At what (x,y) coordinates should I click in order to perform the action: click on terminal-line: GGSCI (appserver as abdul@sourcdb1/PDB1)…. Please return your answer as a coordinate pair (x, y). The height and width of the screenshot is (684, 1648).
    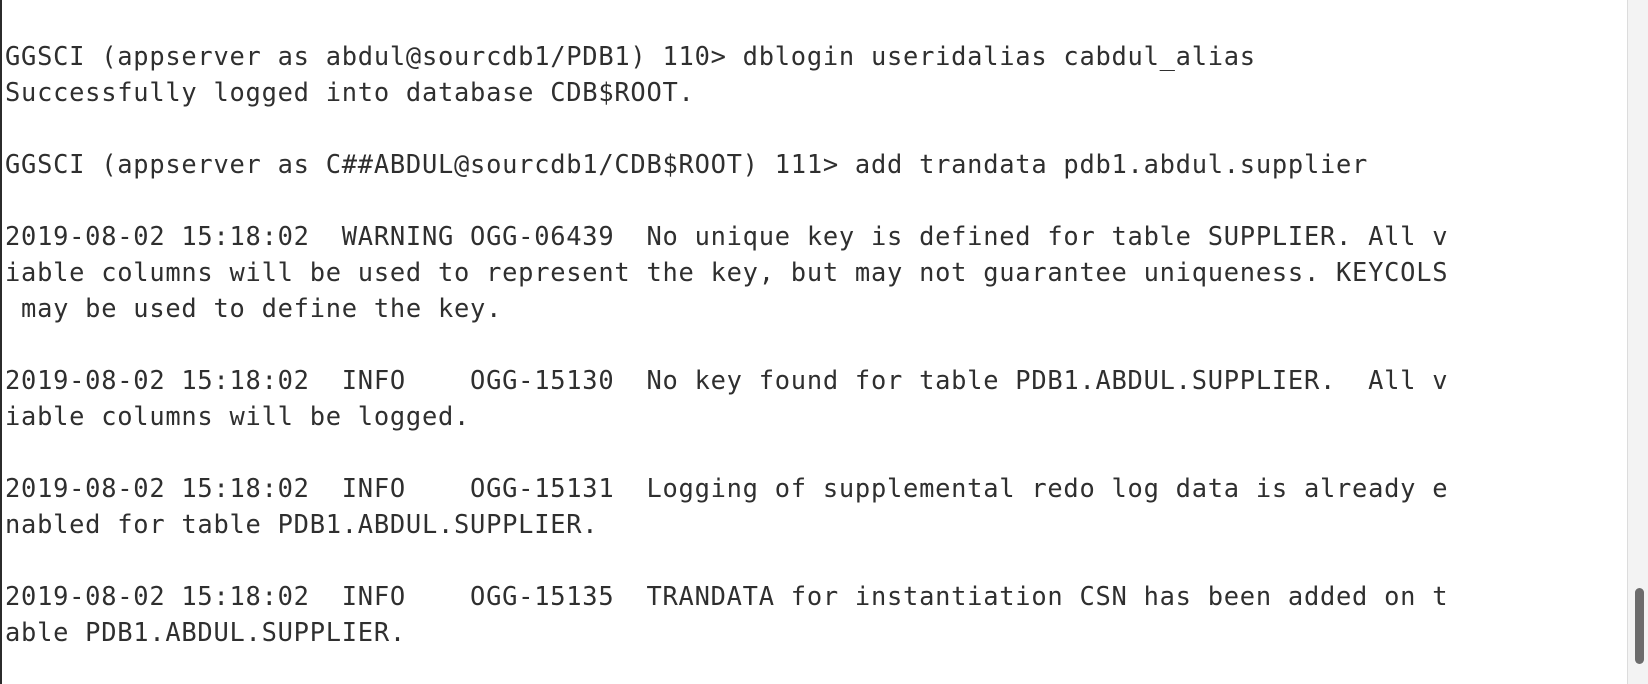
    Looking at the image, I should click on (630, 56).